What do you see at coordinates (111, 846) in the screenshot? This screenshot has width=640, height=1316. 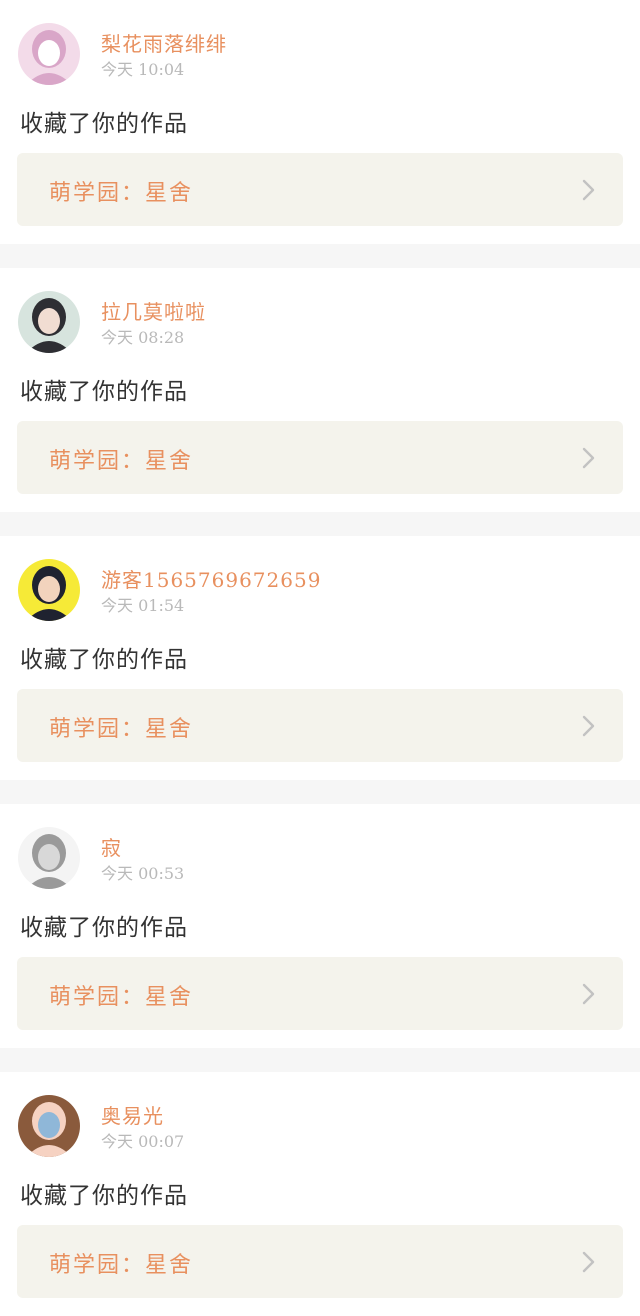 I see `username: 寂` at bounding box center [111, 846].